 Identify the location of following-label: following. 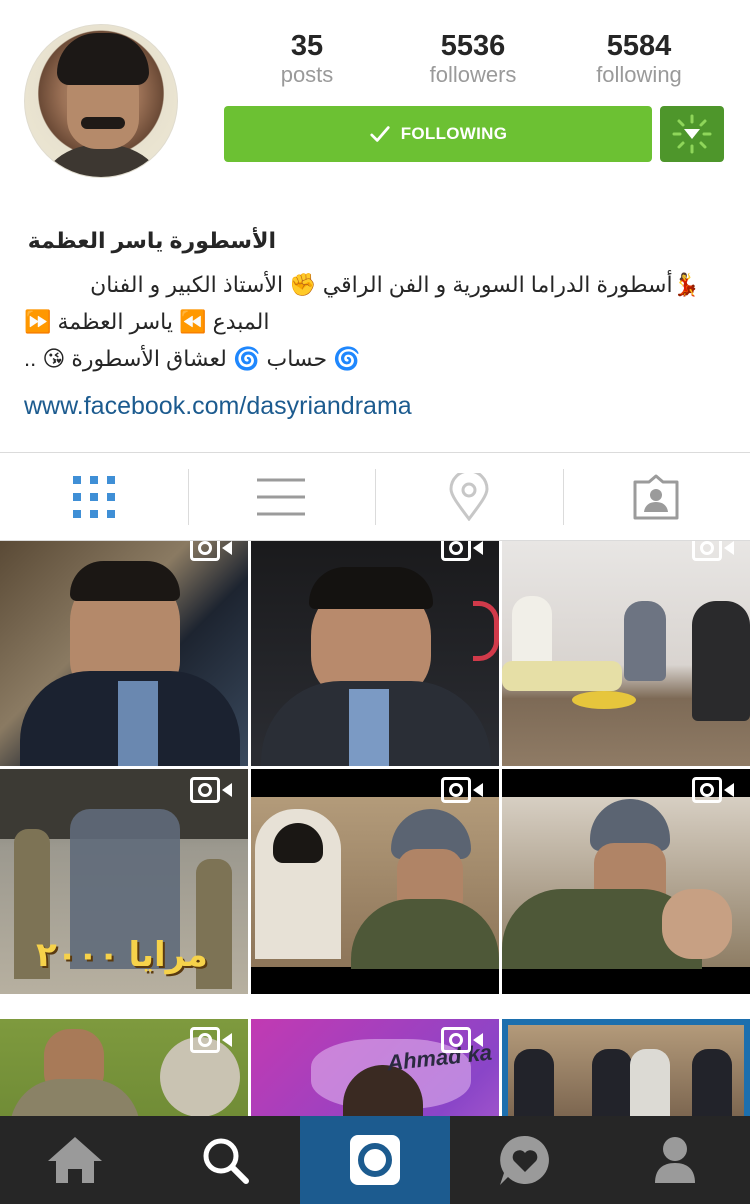
(639, 74).